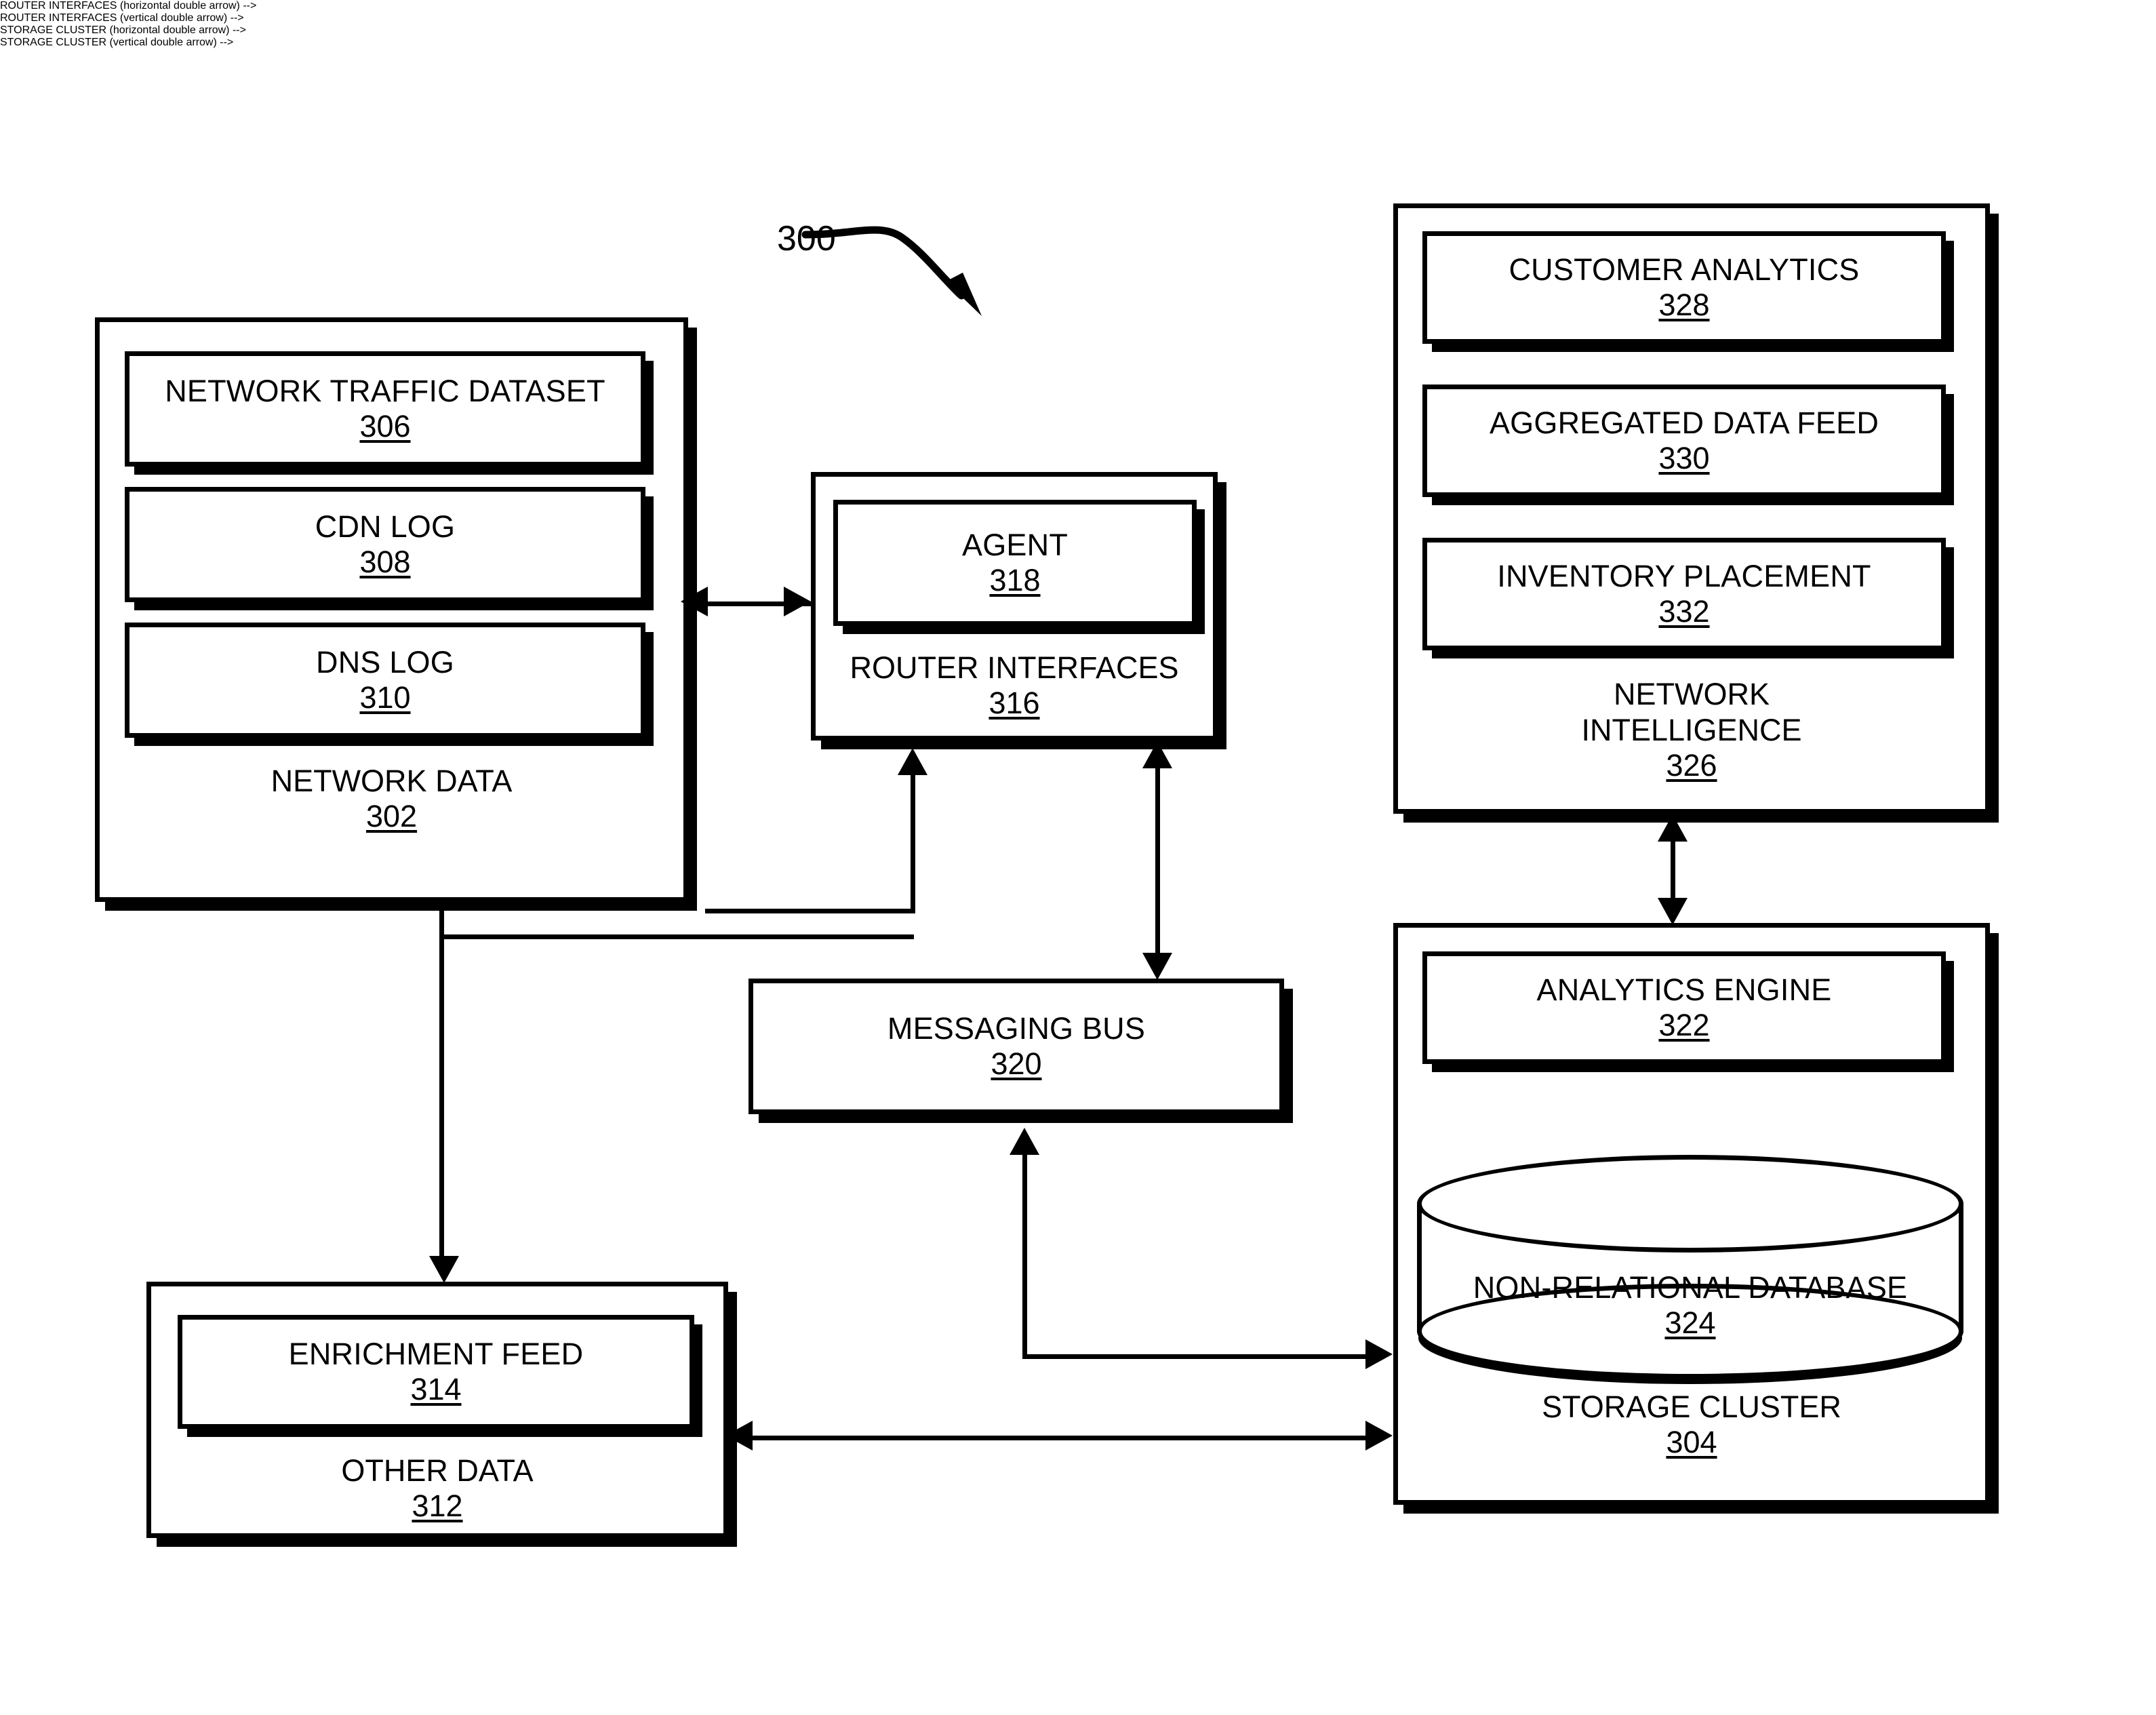 Image resolution: width=2156 pixels, height=1715 pixels. What do you see at coordinates (1692, 694) in the screenshot?
I see `network-intelligence-caption-line1: NETWORK` at bounding box center [1692, 694].